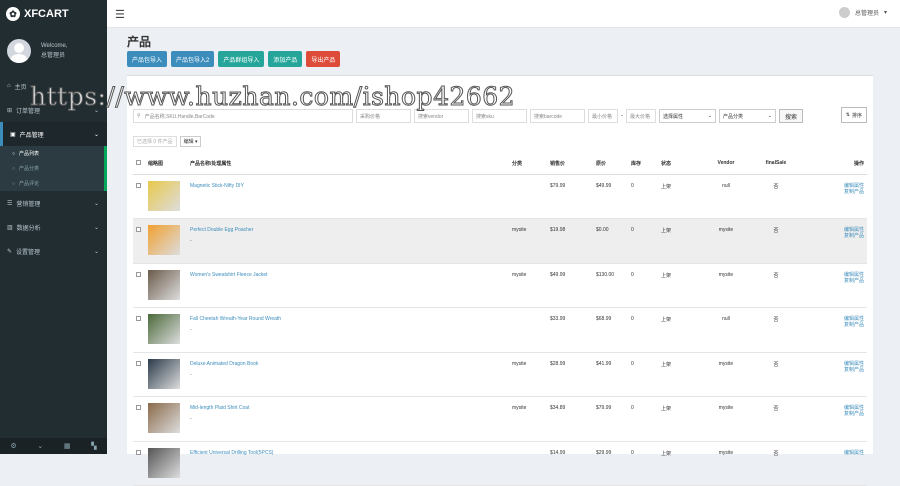 The height and width of the screenshot is (486, 900). What do you see at coordinates (835, 453) in the screenshot?
I see `edit-attr-link: 编辑属性` at bounding box center [835, 453].